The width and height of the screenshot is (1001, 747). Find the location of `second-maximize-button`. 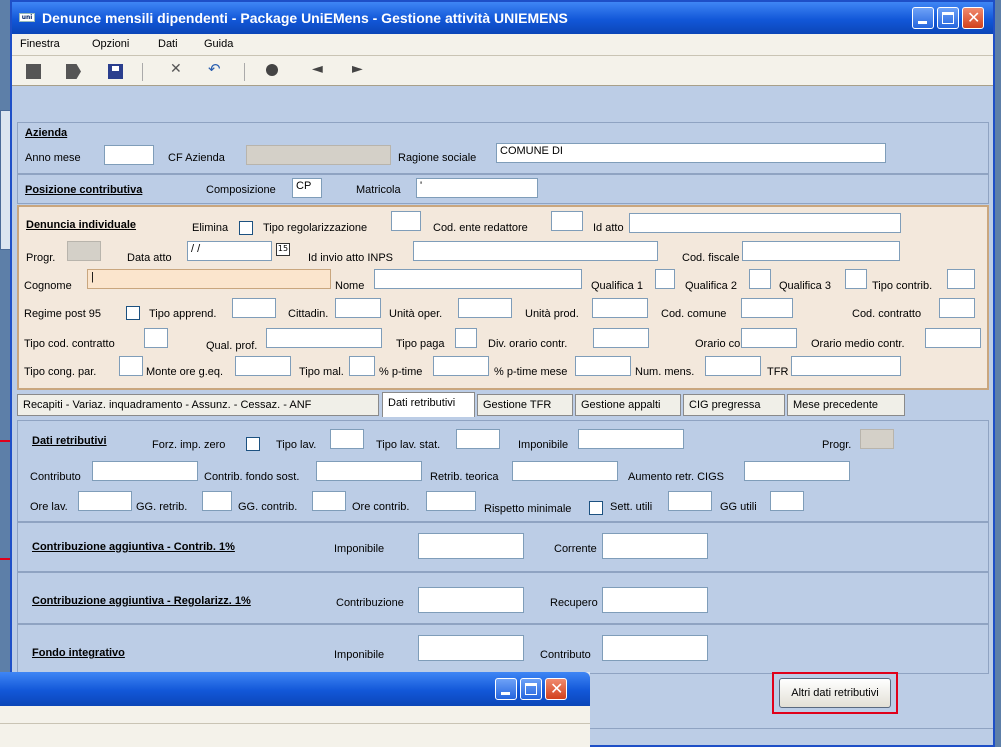

second-maximize-button is located at coordinates (531, 689).